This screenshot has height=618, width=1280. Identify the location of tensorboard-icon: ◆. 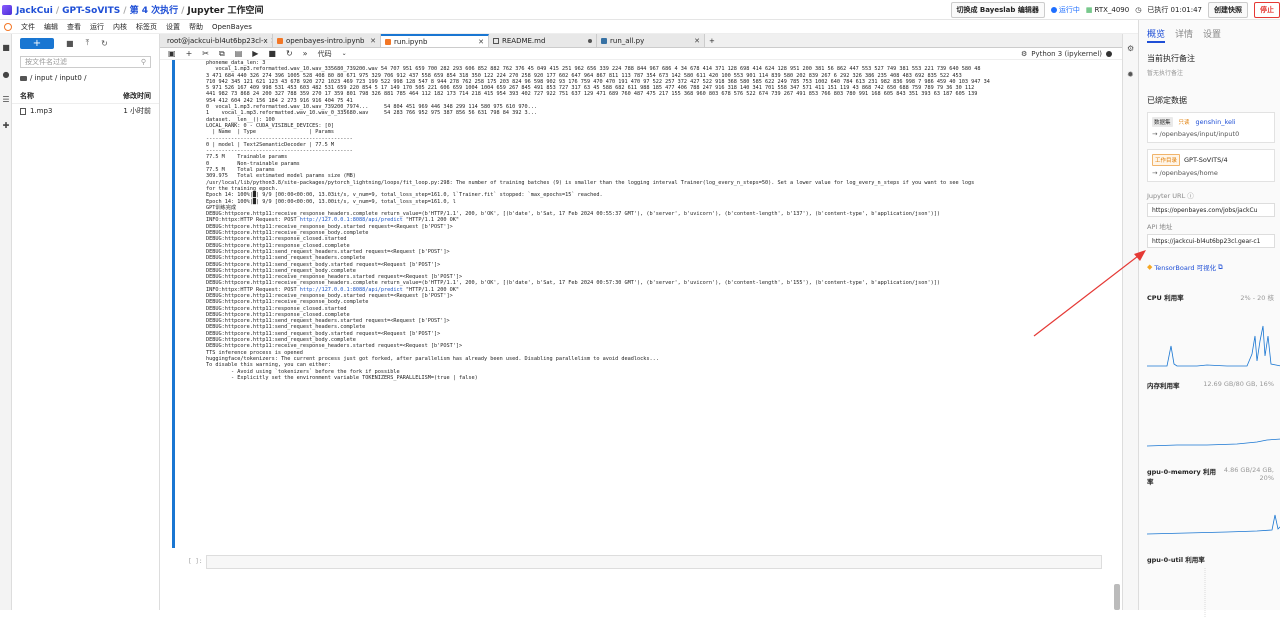
(1150, 267).